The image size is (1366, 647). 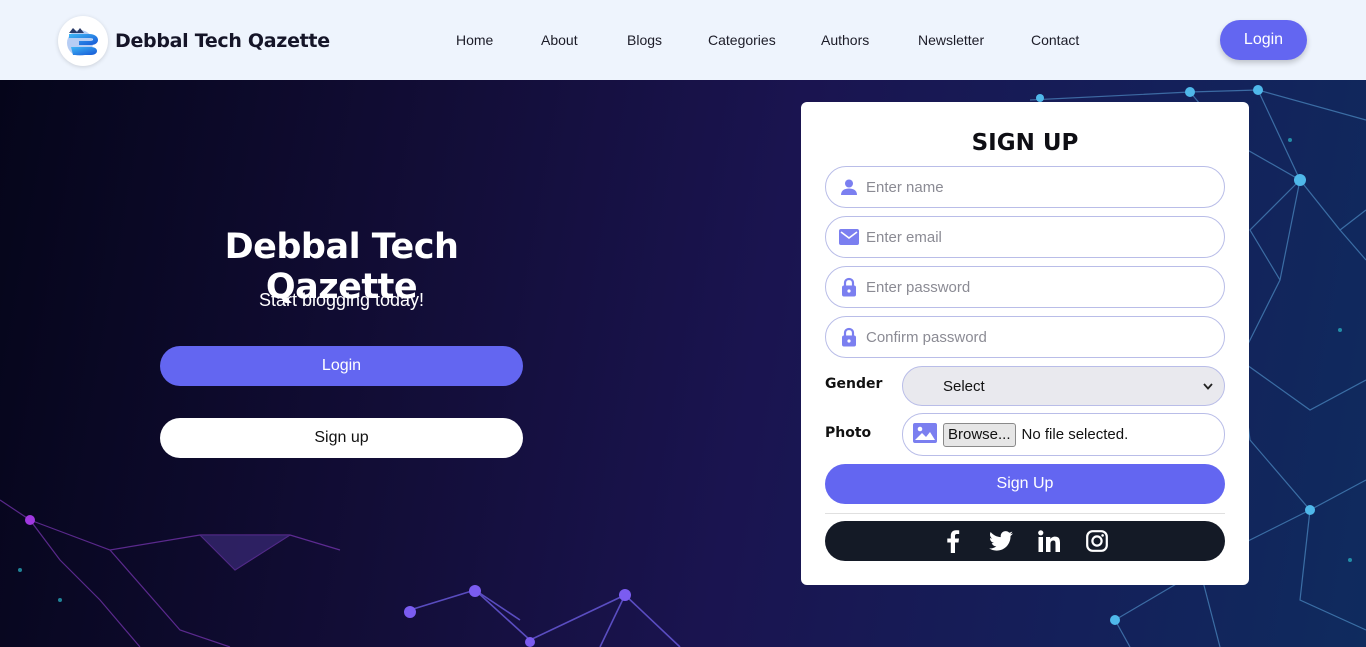 I want to click on linkedin-icon, so click(x=1049, y=541).